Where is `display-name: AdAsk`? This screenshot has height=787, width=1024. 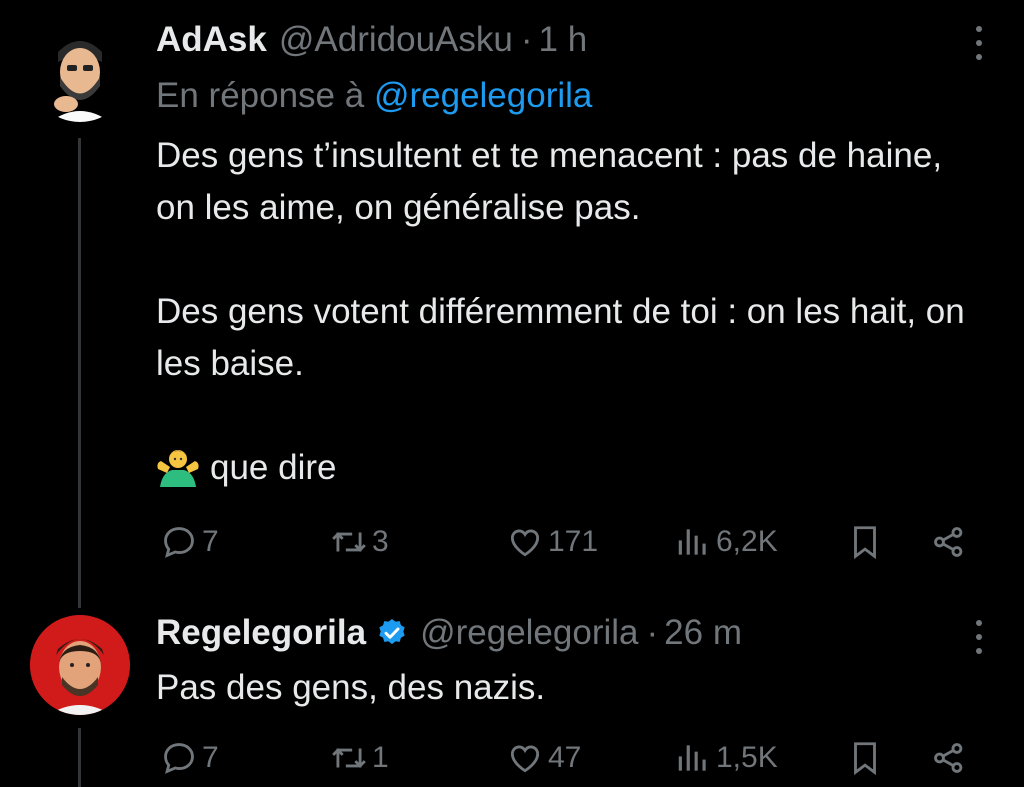 display-name: AdAsk is located at coordinates (211, 40).